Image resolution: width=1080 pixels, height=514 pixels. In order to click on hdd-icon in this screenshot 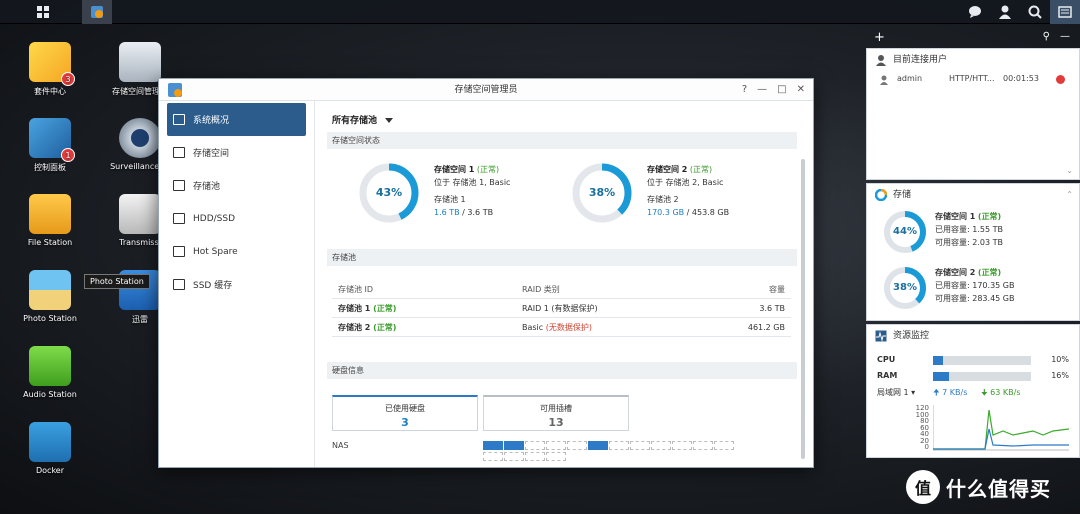, I will do `click(179, 218)`.